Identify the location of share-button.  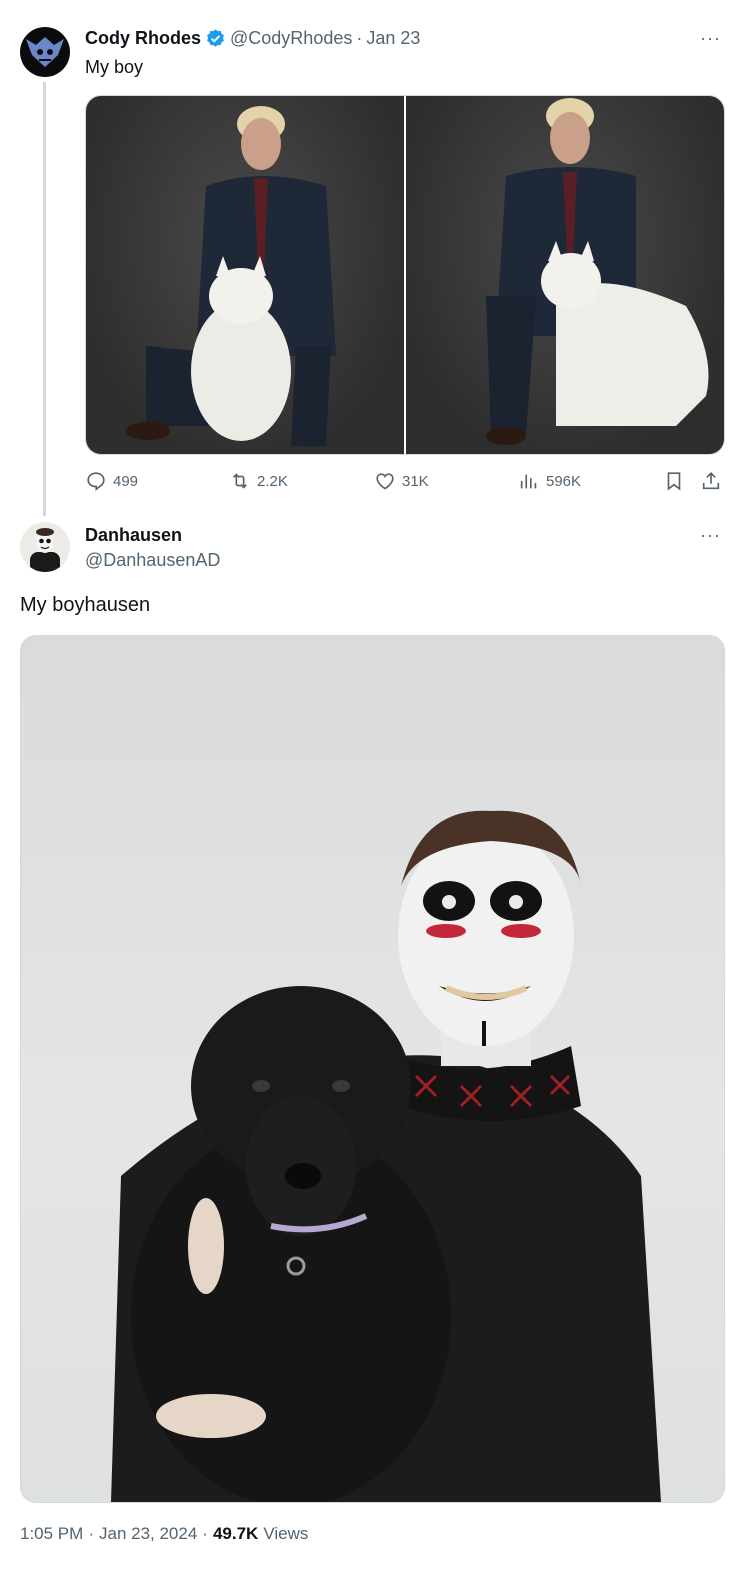
(711, 481).